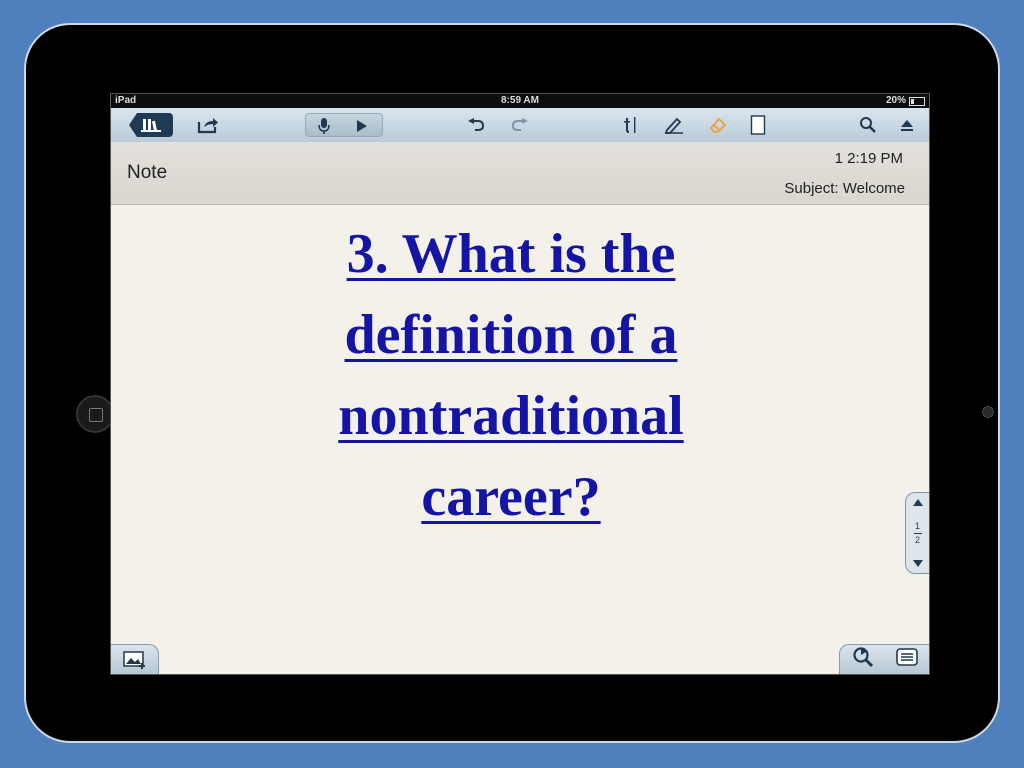 The image size is (1024, 768). Describe the element at coordinates (718, 125) in the screenshot. I see `eraser-icon` at that location.